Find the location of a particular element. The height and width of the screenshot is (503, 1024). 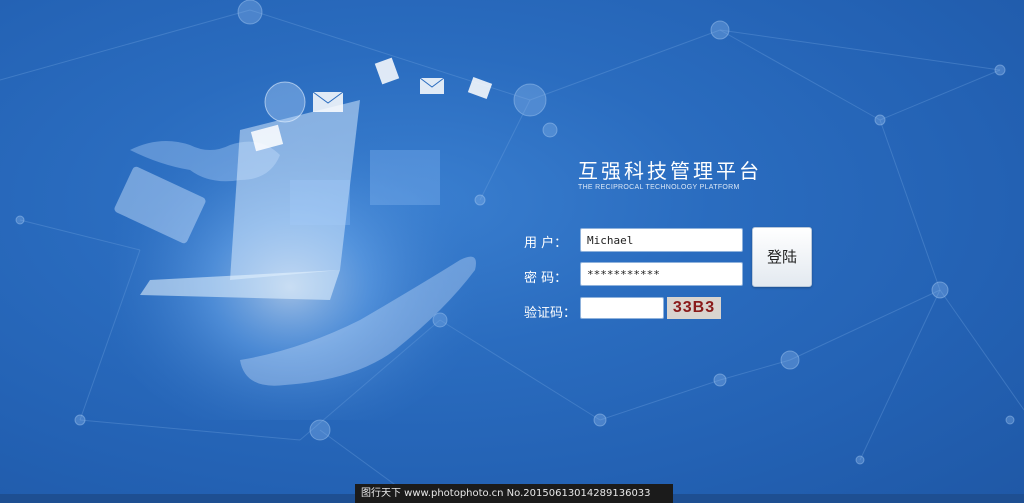

username-label: 用 户： is located at coordinates (546, 243).